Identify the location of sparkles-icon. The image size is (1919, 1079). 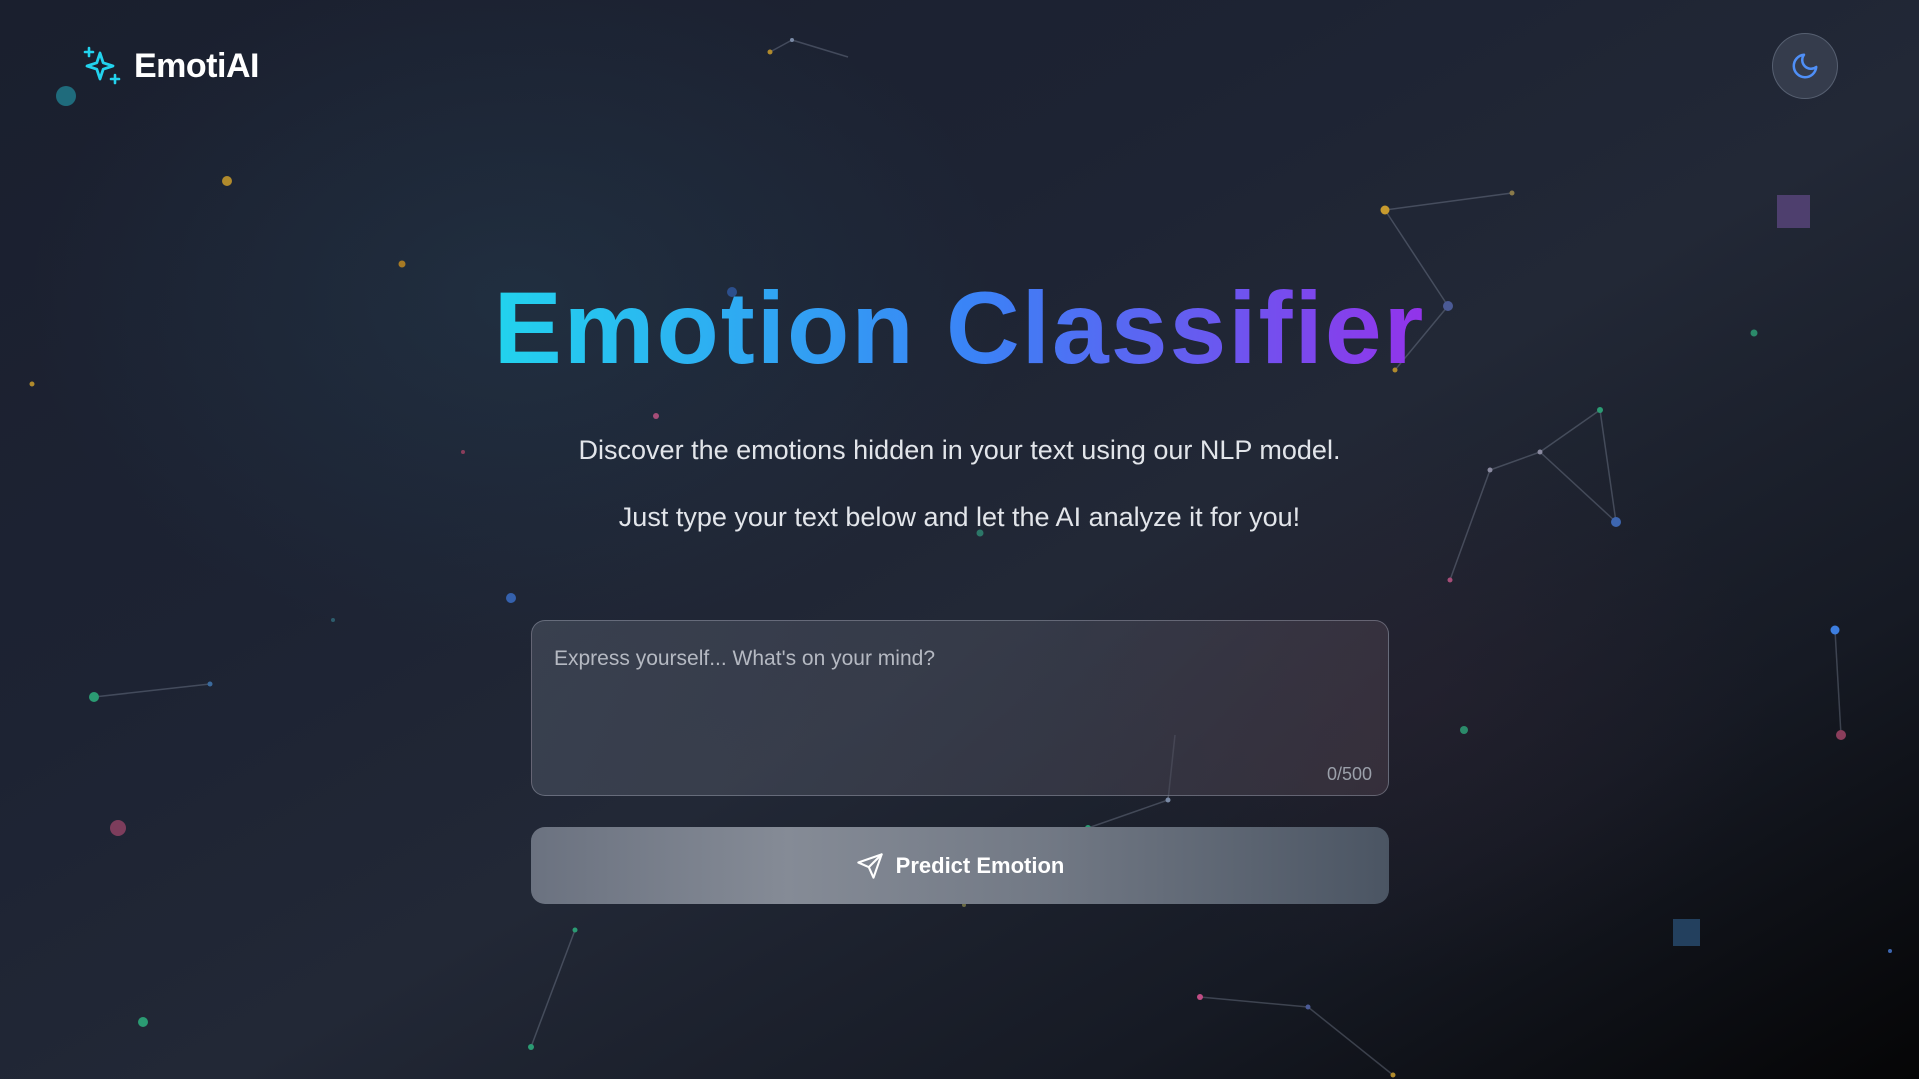
(102, 65).